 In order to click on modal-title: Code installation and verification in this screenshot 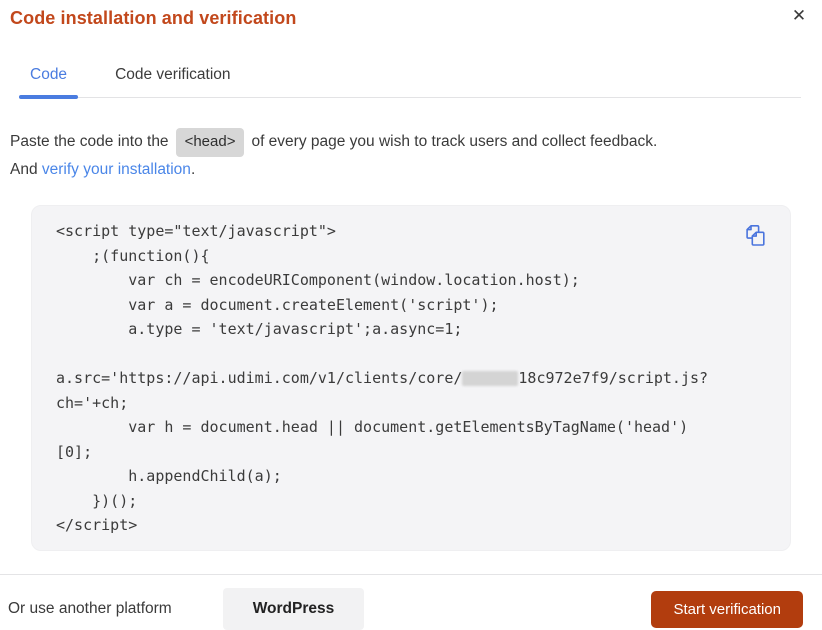, I will do `click(153, 18)`.